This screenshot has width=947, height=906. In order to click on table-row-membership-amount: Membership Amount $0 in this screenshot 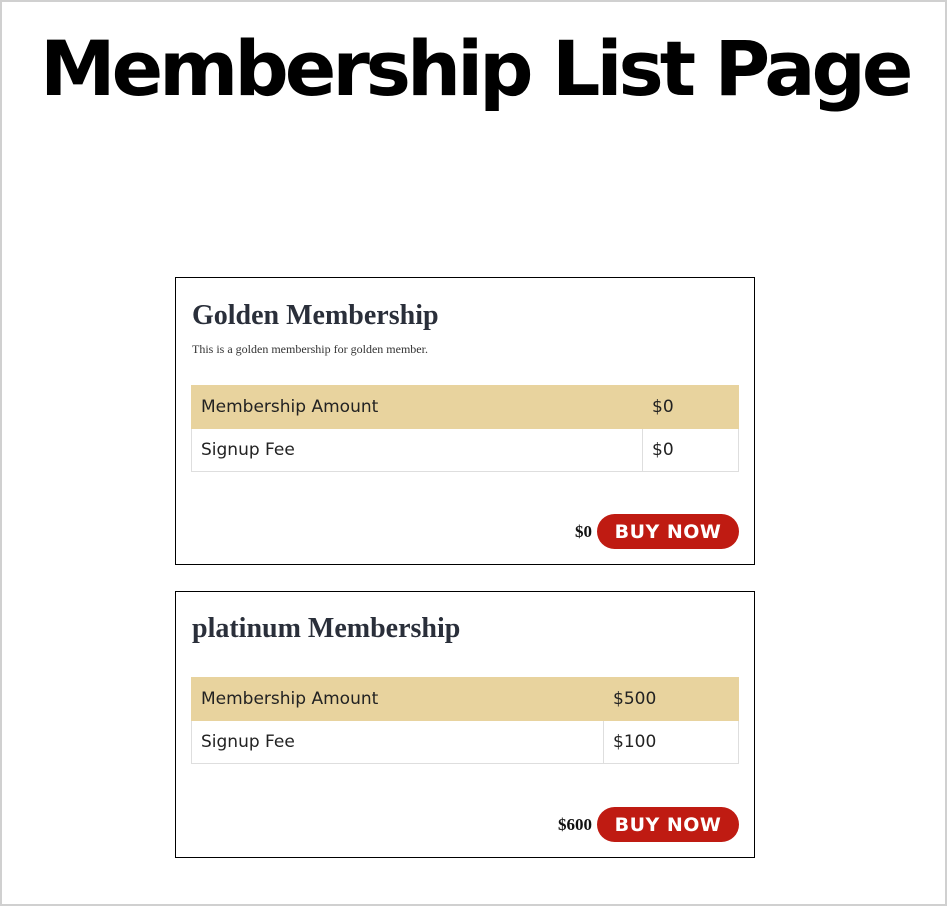, I will do `click(465, 407)`.